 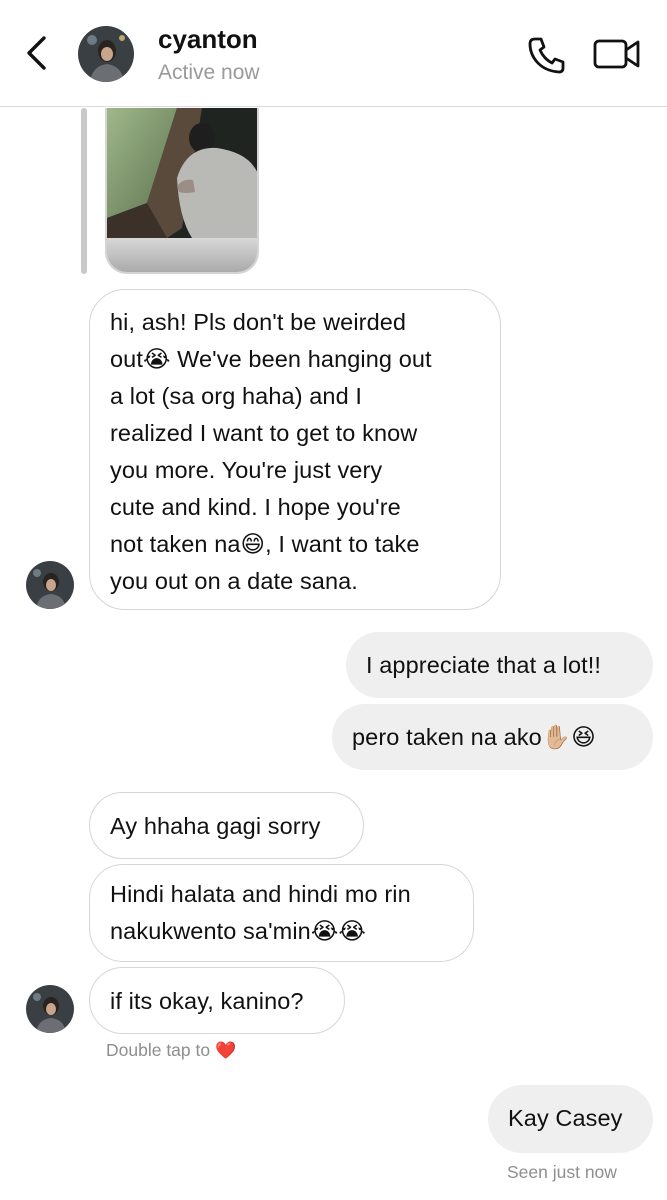 What do you see at coordinates (208, 39) in the screenshot?
I see `chat-username: cyanton` at bounding box center [208, 39].